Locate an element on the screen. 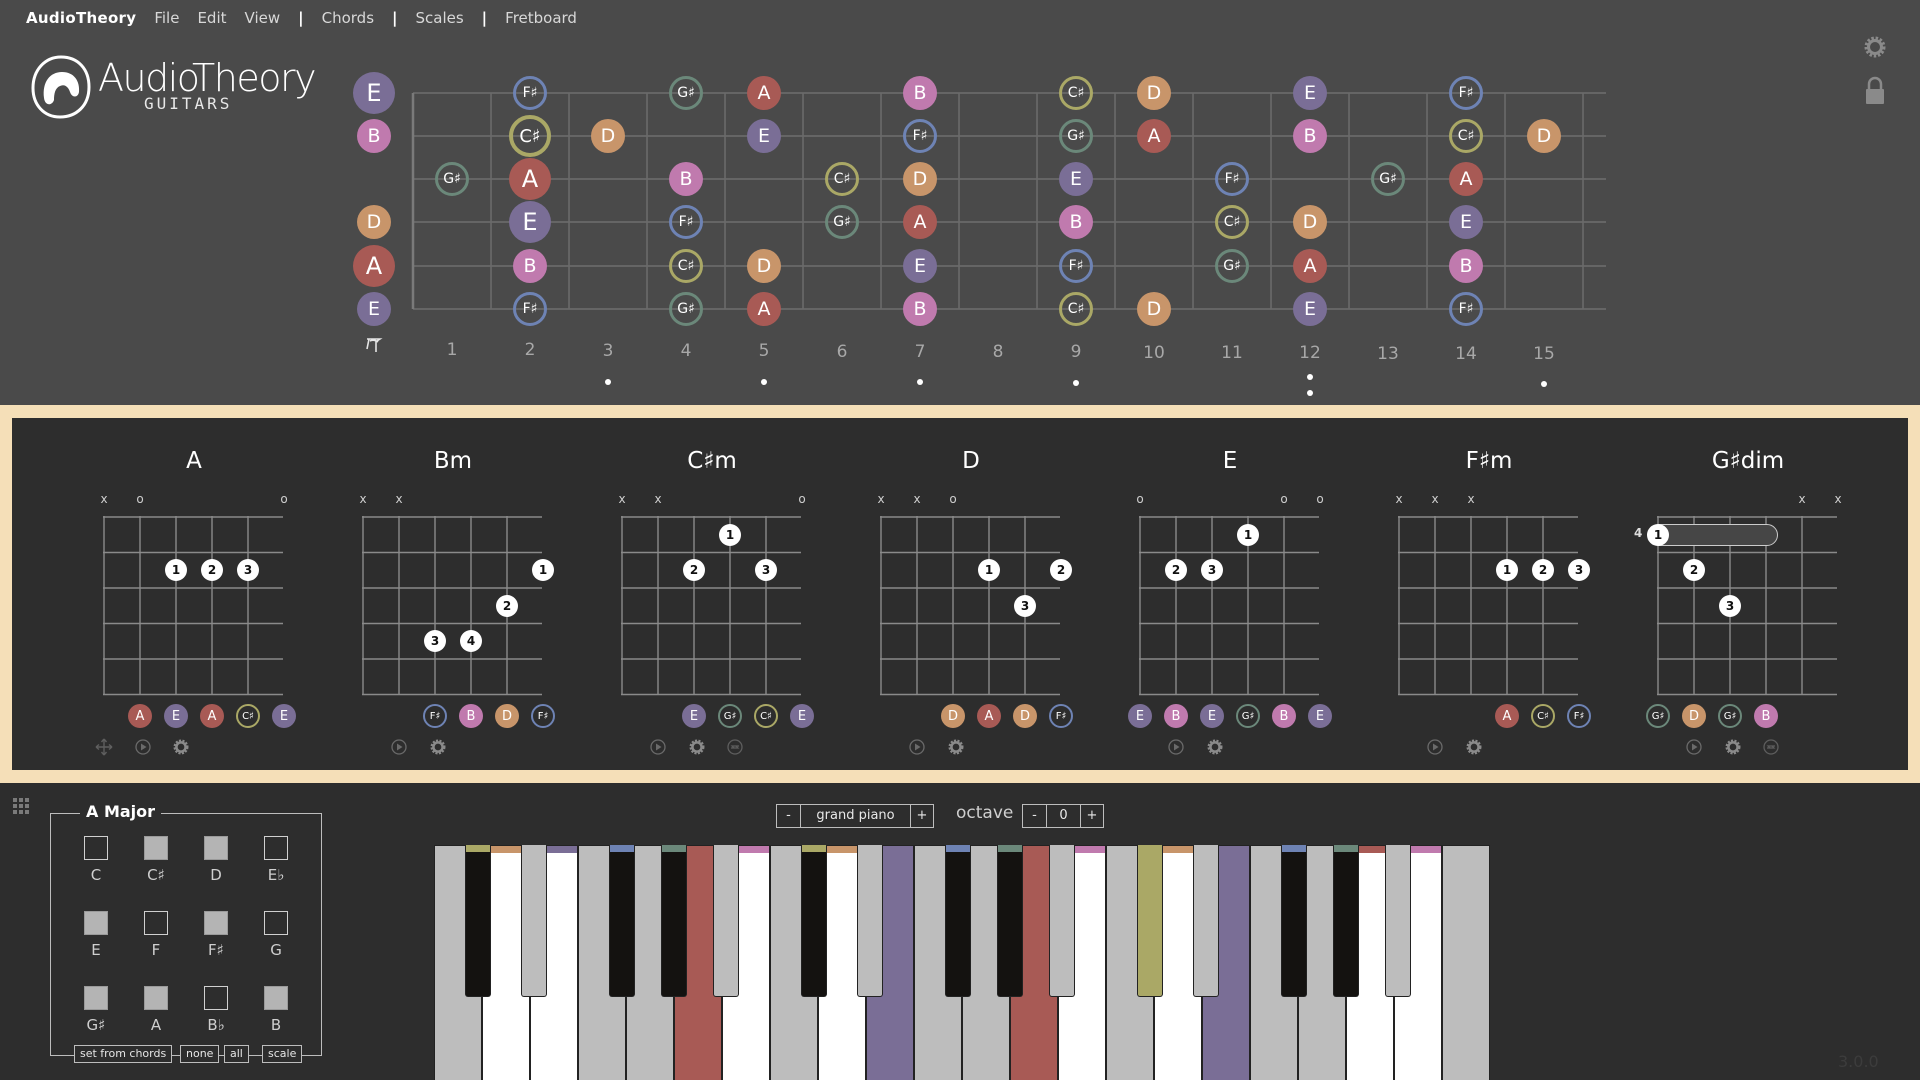 This screenshot has width=1920, height=1080. pitch-class-toggle: A is located at coordinates (156, 1010).